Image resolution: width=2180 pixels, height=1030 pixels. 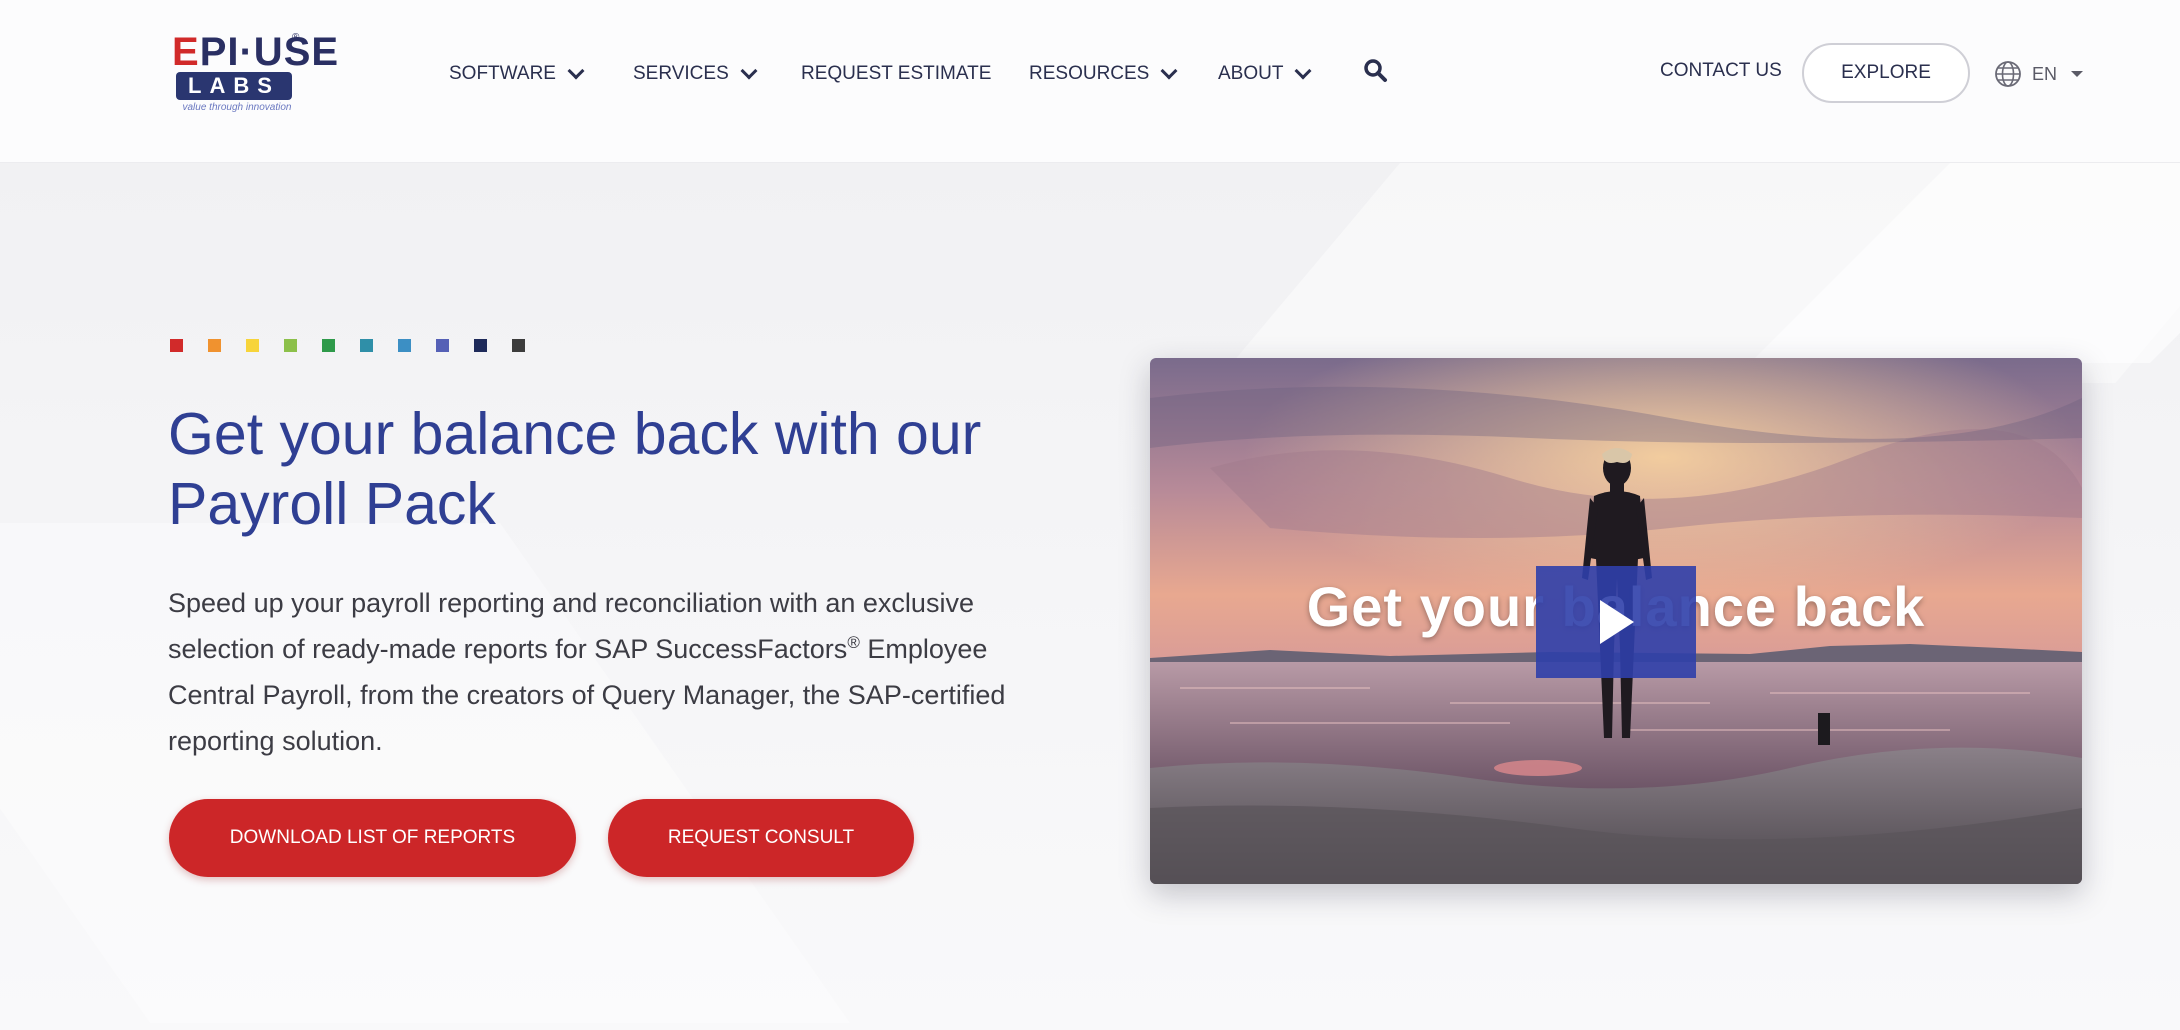 I want to click on nav-about: ABOUT, so click(x=1265, y=74).